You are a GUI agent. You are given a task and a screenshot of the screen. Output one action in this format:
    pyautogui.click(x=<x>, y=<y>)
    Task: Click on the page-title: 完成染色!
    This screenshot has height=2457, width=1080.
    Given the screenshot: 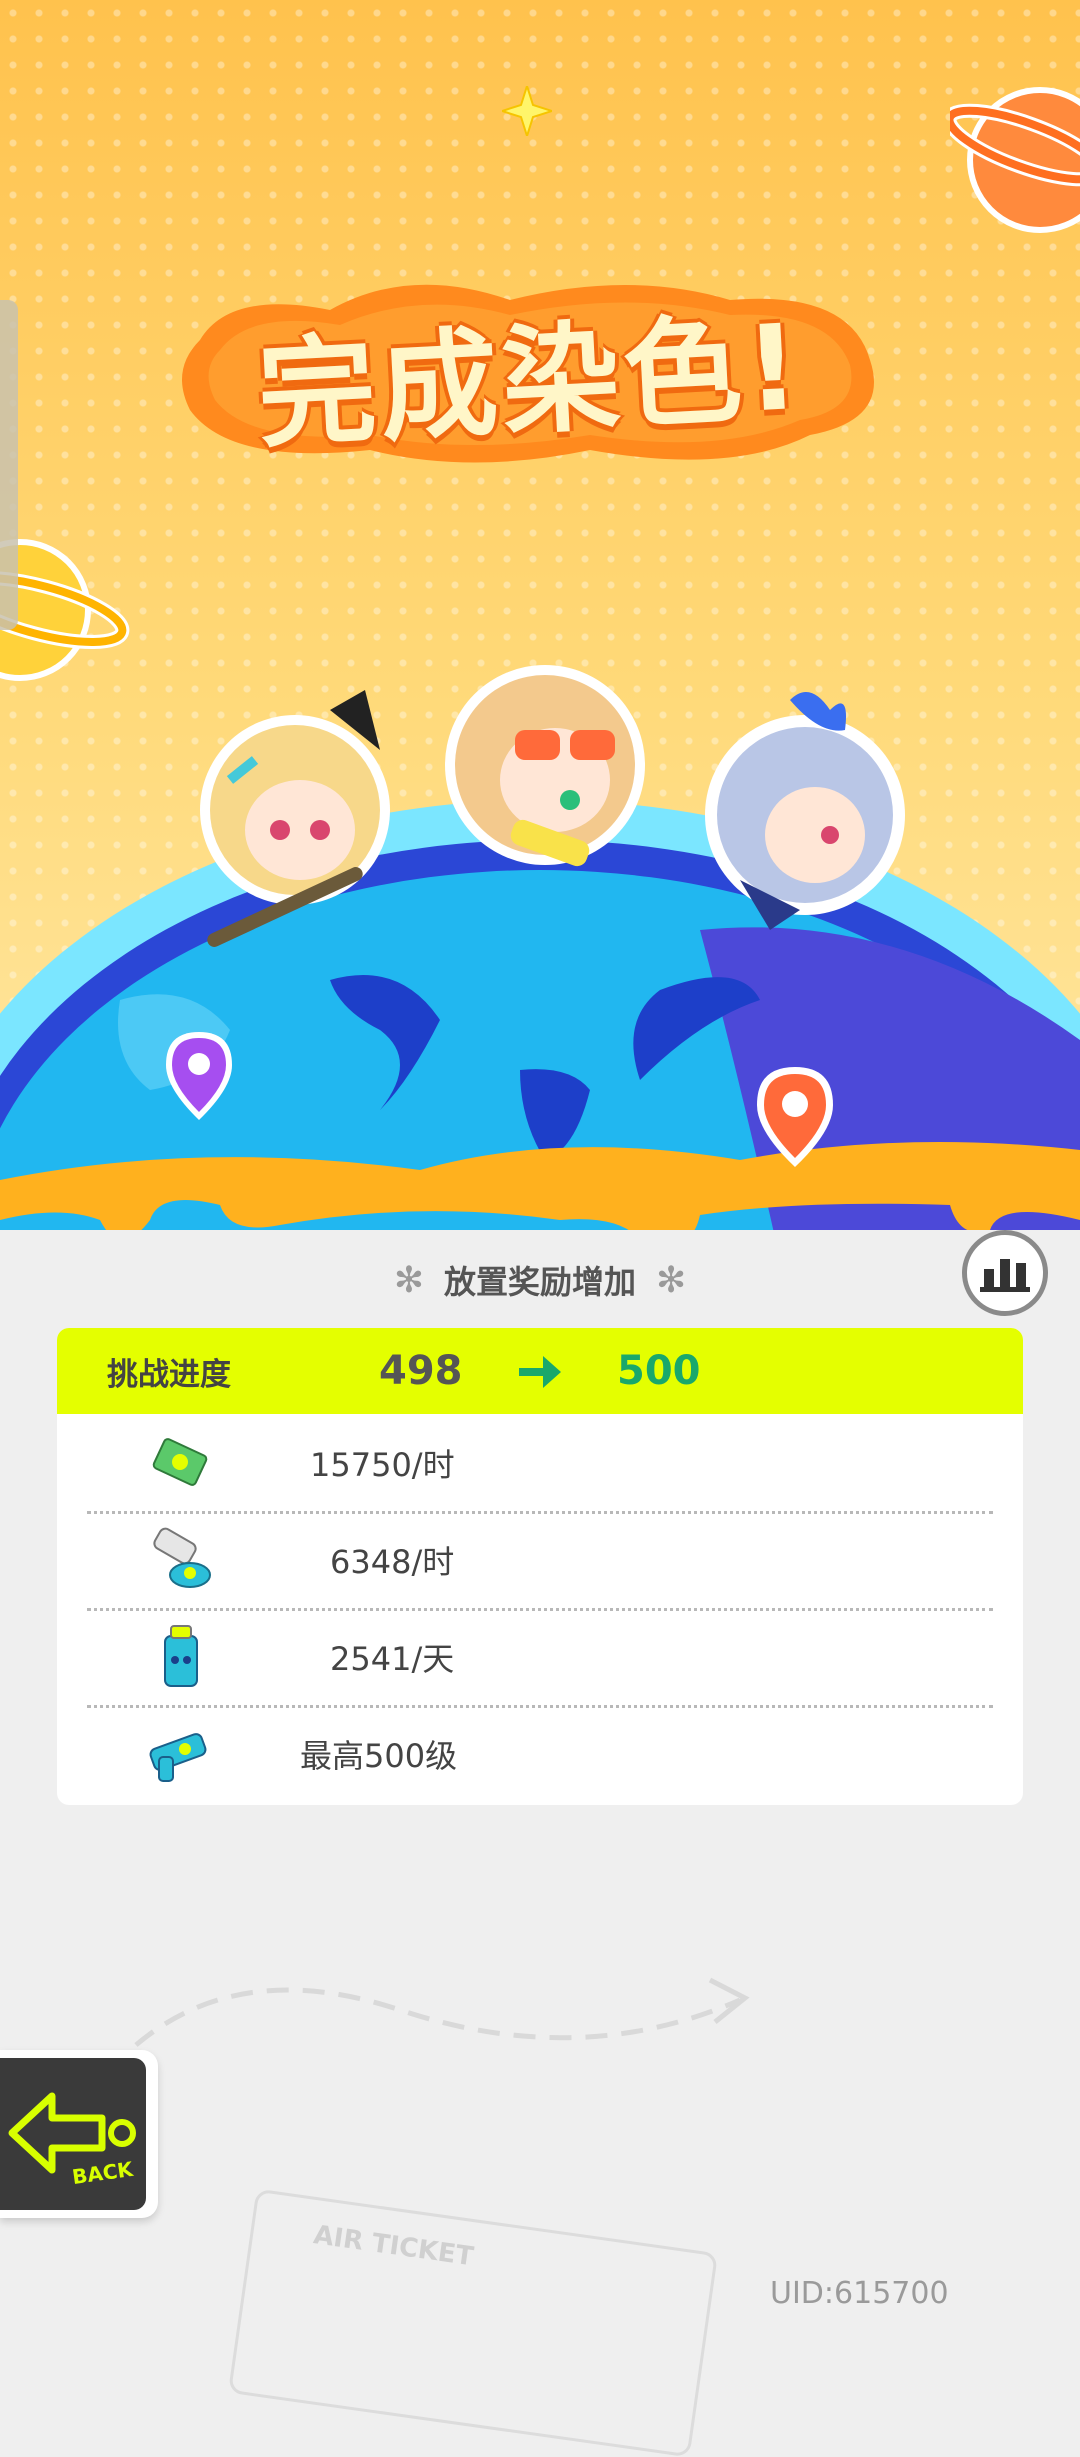 What is the action you would take?
    pyautogui.click(x=530, y=380)
    